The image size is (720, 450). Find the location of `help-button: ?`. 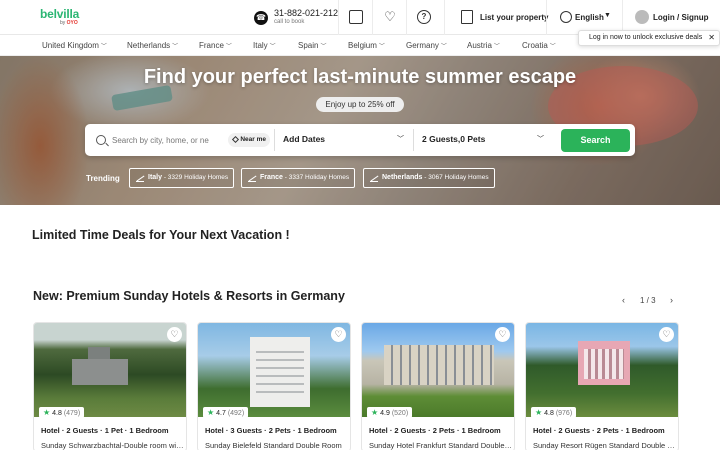

help-button: ? is located at coordinates (423, 17).